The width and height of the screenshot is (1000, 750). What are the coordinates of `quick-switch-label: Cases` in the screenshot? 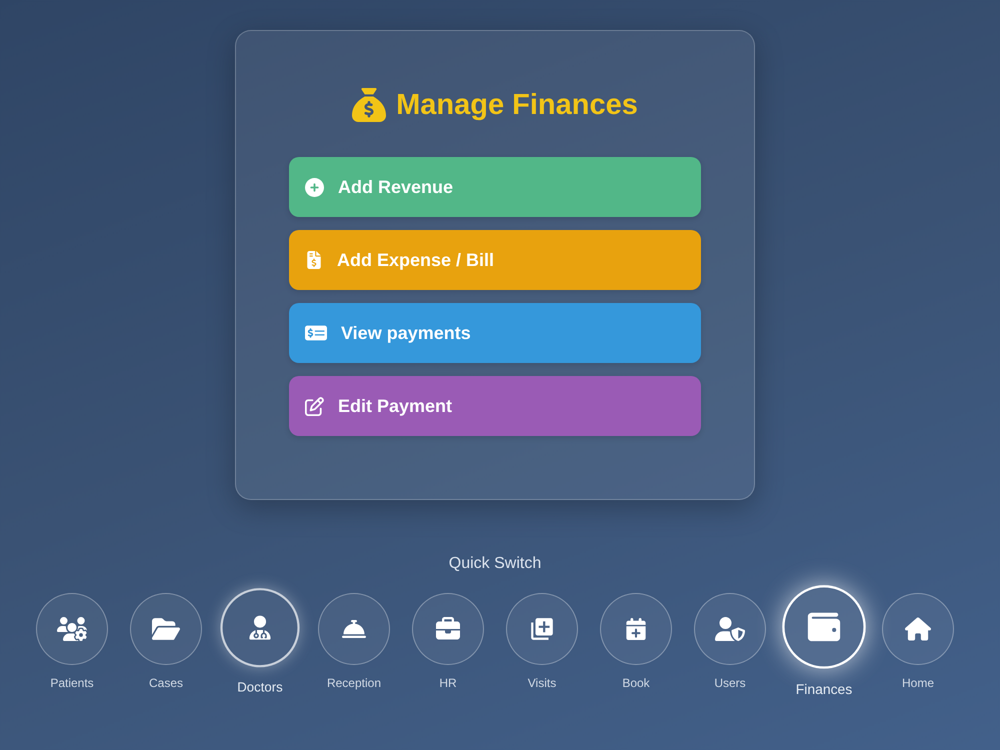 It's located at (165, 683).